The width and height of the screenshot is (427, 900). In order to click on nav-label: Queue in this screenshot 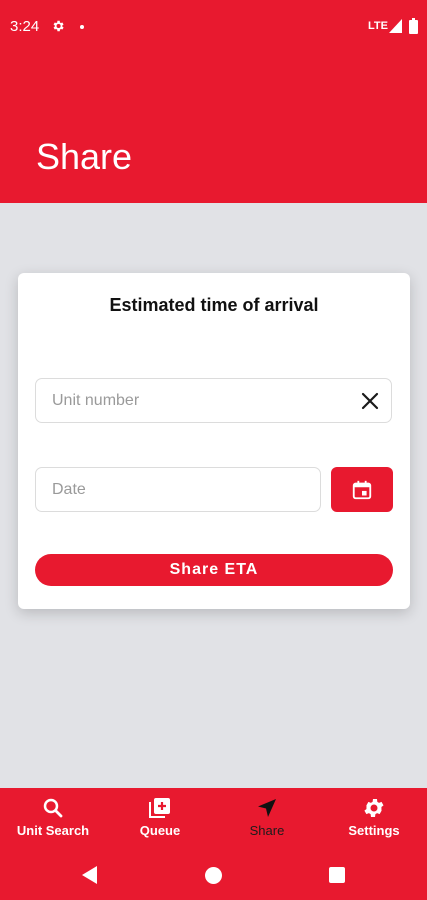, I will do `click(160, 830)`.